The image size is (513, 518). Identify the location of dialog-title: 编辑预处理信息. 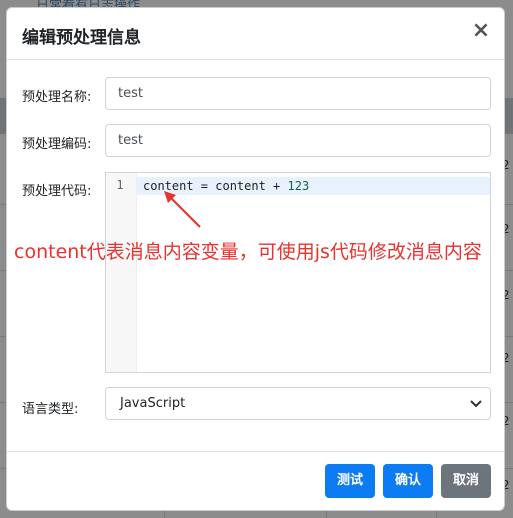
(81, 38).